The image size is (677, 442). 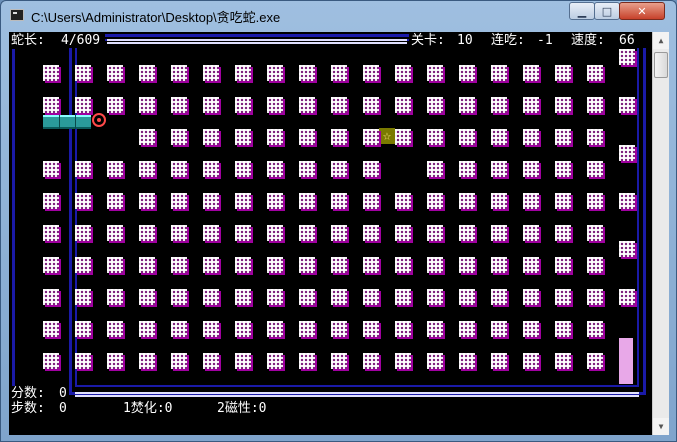 What do you see at coordinates (661, 65) in the screenshot?
I see `scroll-thumb` at bounding box center [661, 65].